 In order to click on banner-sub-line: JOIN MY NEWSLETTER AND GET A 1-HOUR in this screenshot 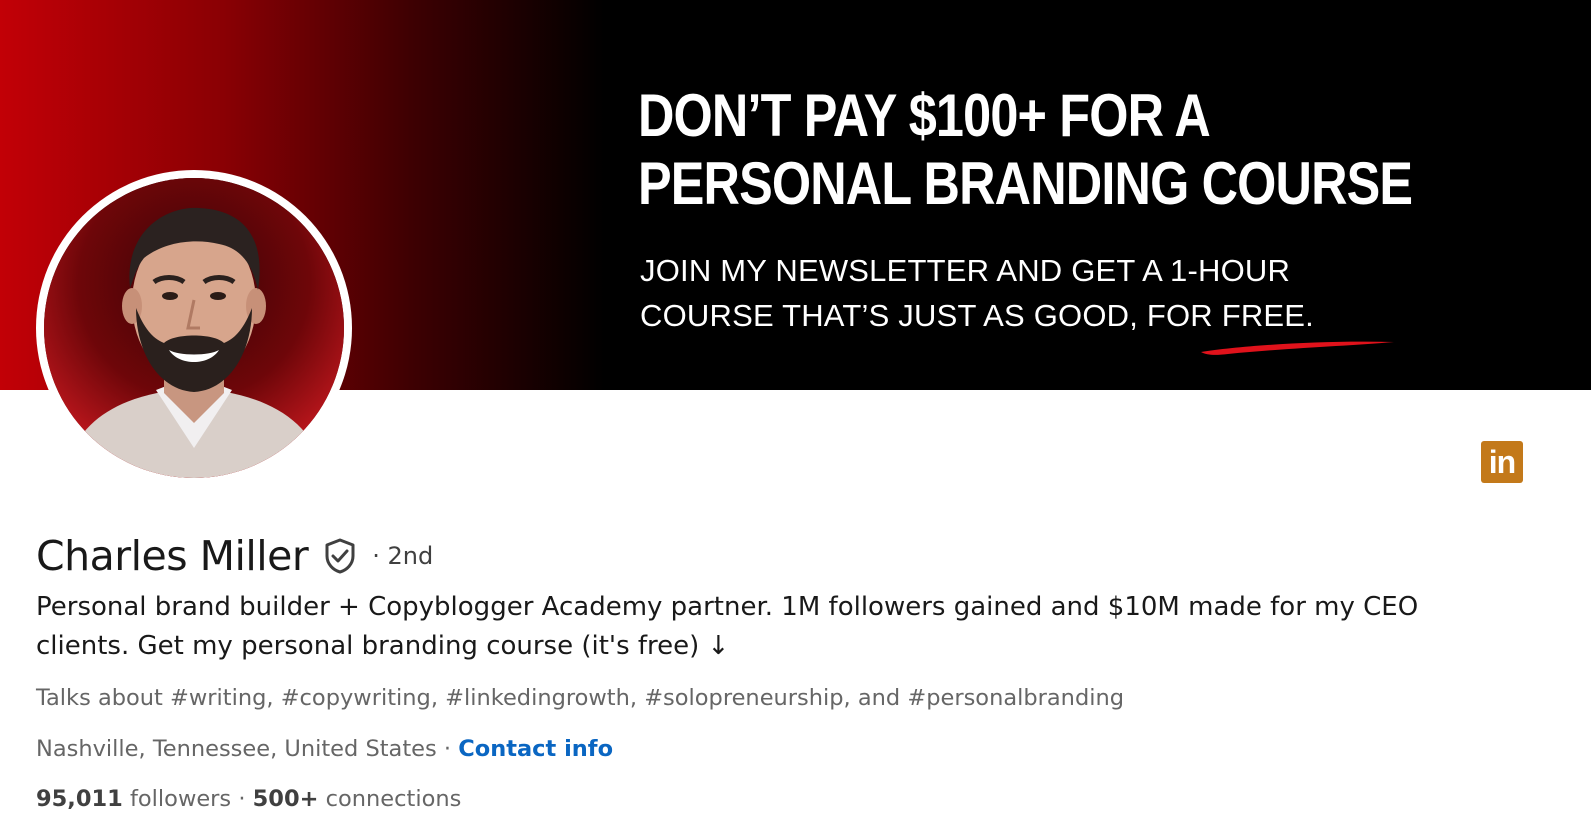, I will do `click(965, 270)`.